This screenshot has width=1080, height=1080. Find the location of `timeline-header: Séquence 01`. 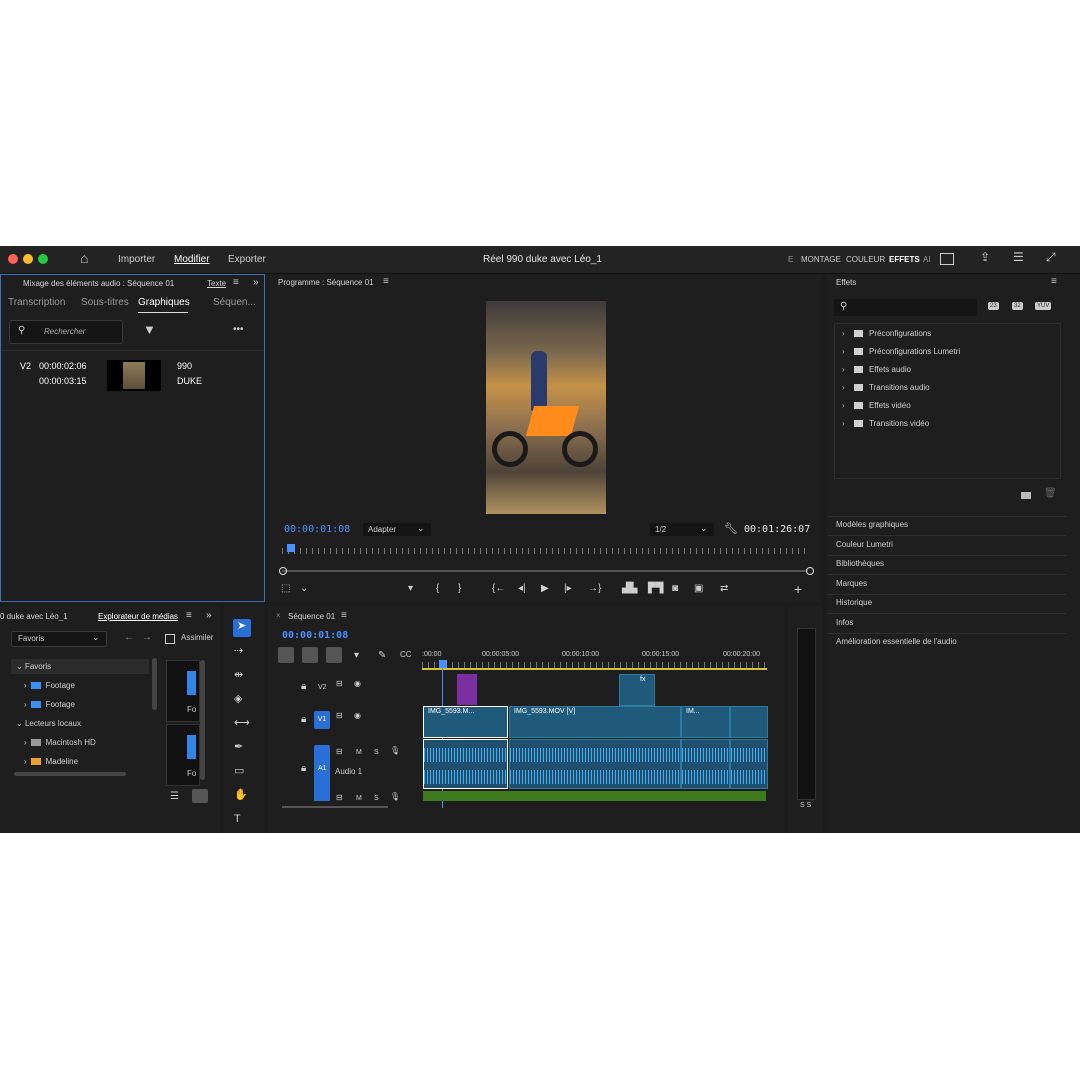

timeline-header: Séquence 01 is located at coordinates (311, 616).